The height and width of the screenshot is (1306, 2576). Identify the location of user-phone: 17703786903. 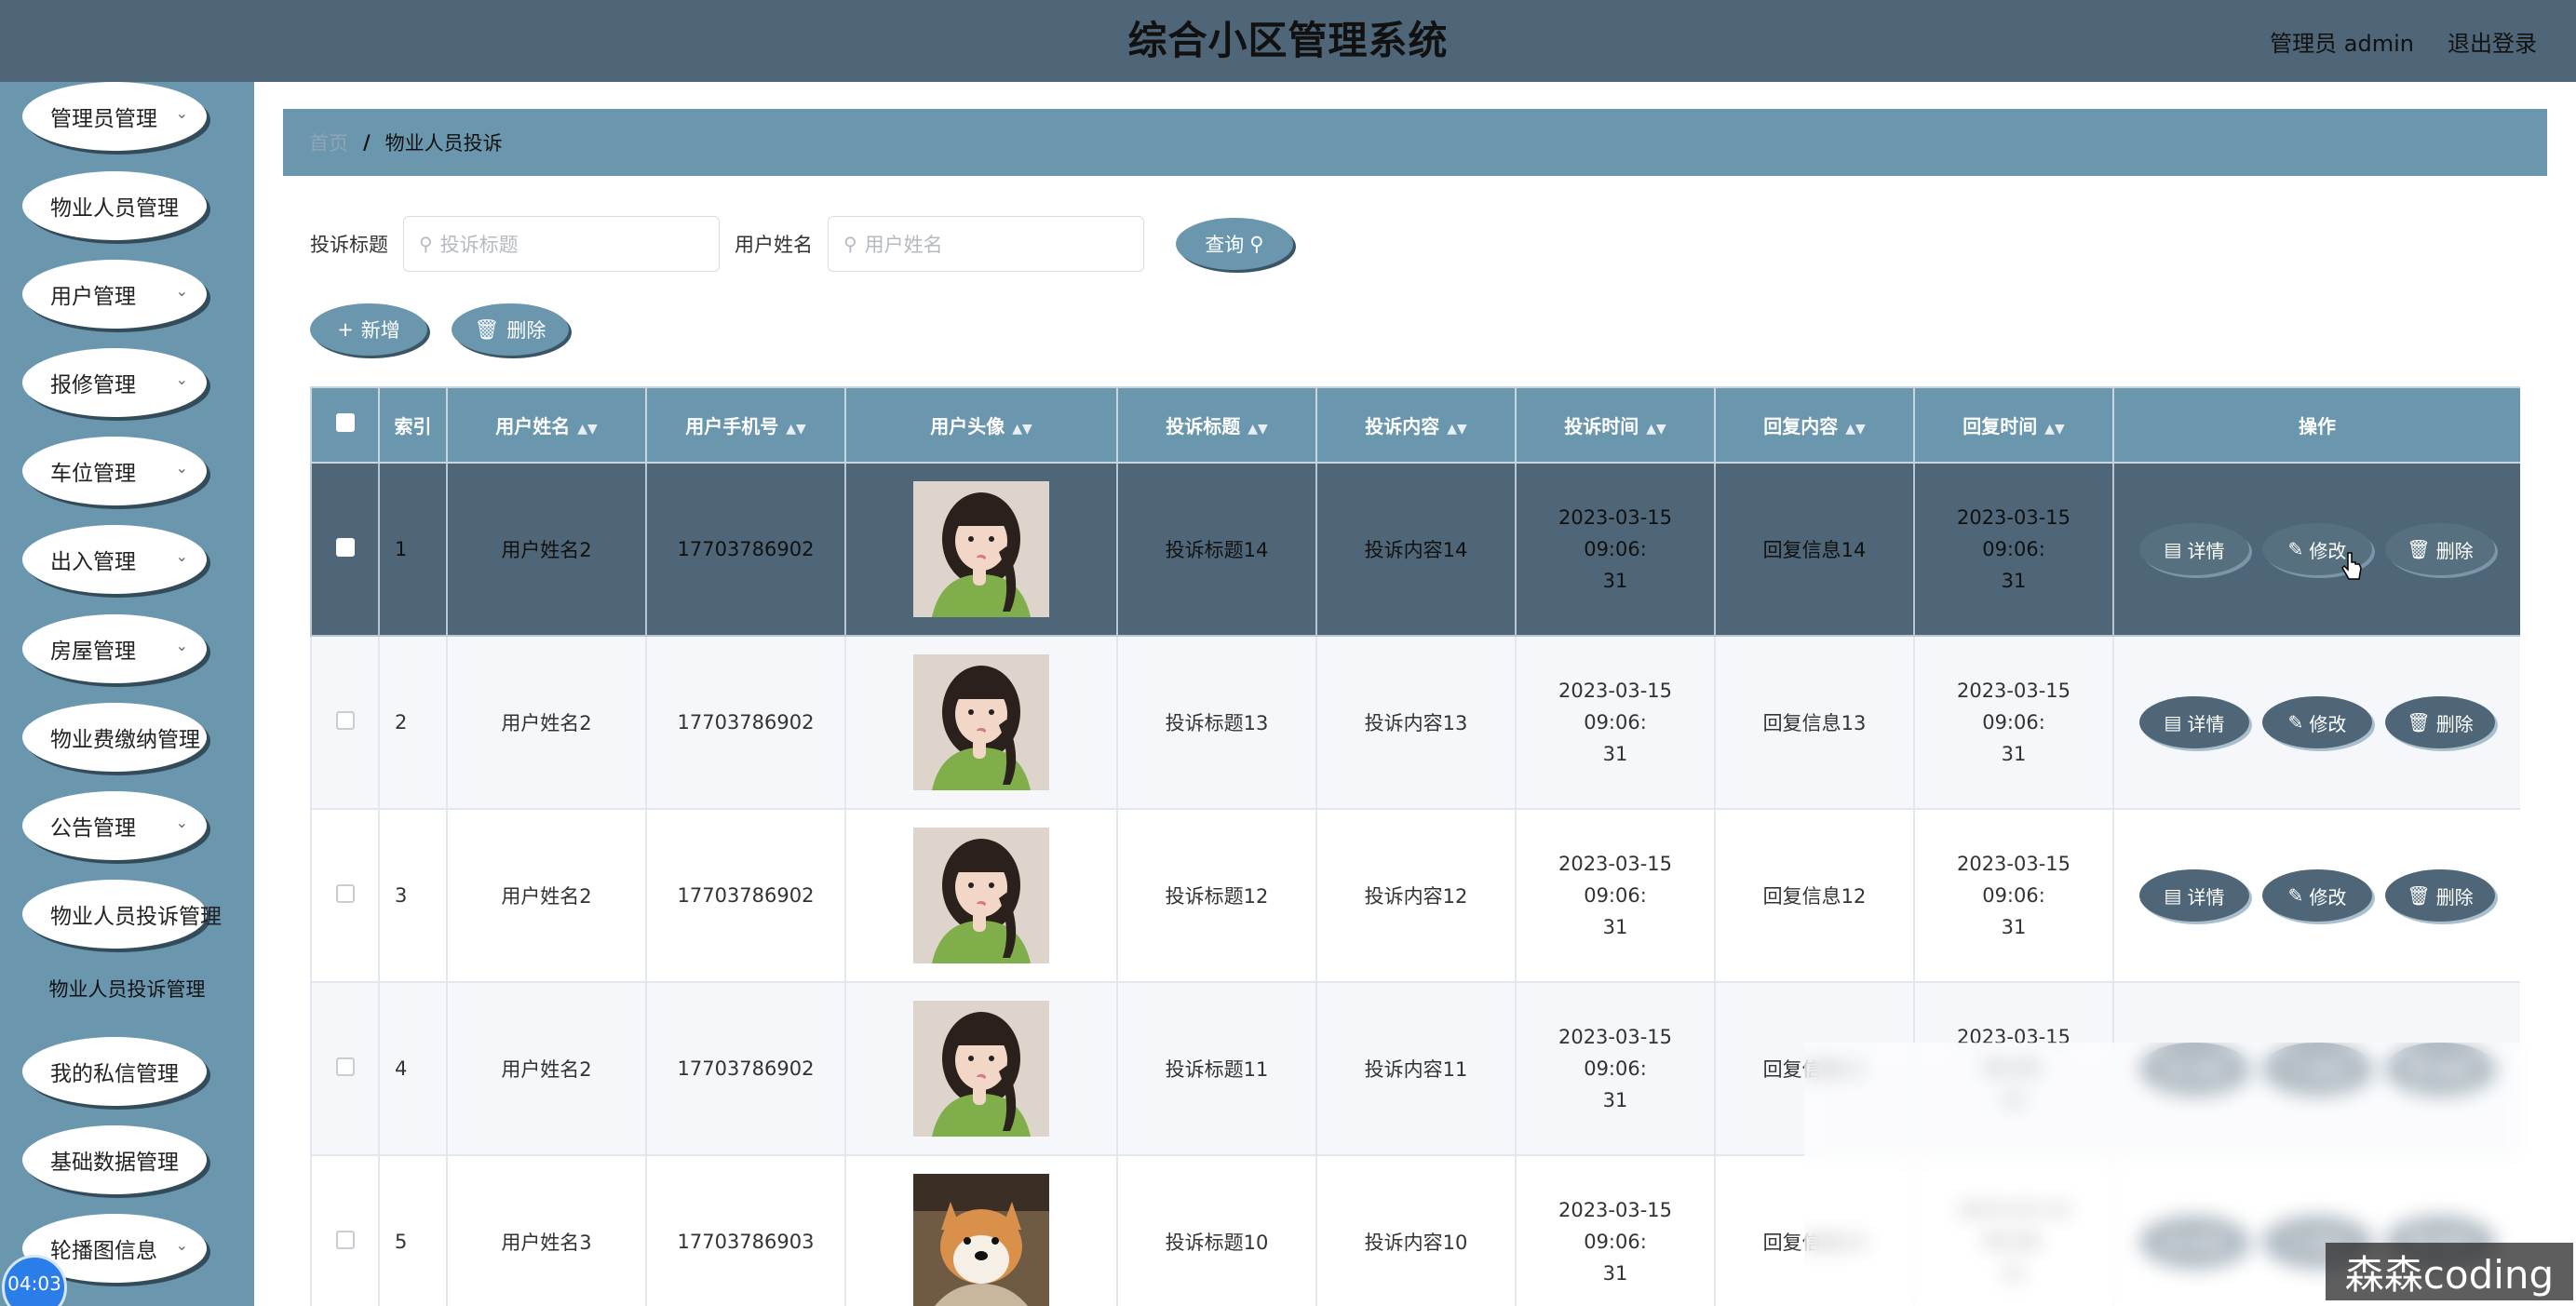
(746, 1242).